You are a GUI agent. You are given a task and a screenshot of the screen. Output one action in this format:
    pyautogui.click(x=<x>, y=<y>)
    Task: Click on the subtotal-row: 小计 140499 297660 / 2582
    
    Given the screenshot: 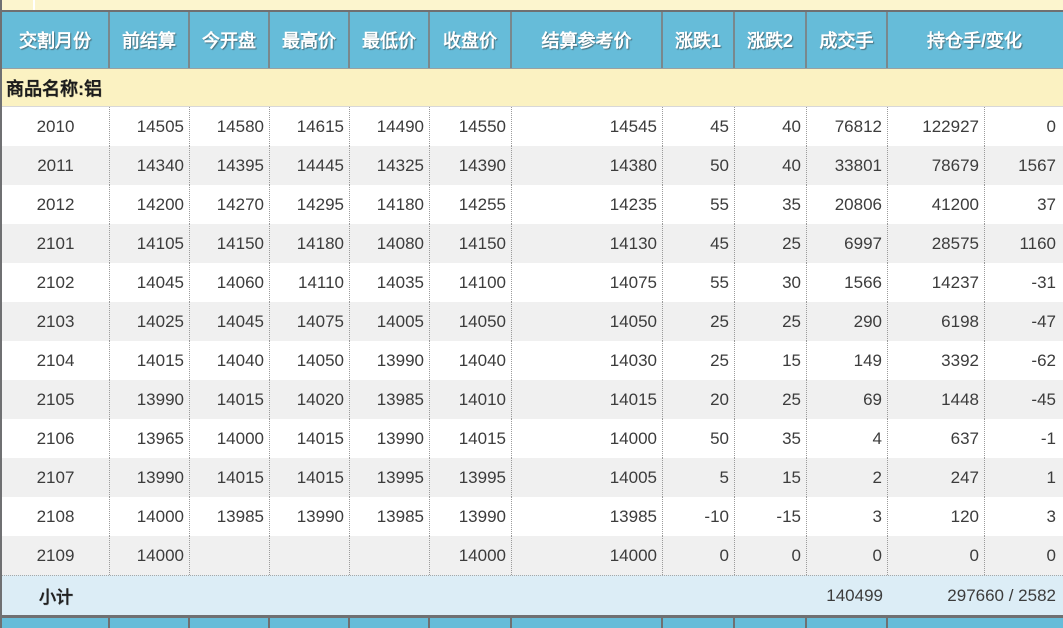 What is the action you would take?
    pyautogui.click(x=532, y=595)
    